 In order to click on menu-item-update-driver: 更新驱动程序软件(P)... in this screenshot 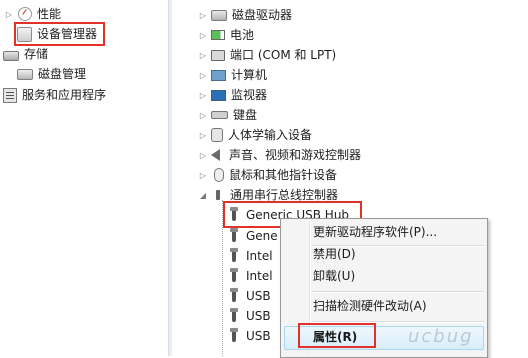, I will do `click(375, 232)`.